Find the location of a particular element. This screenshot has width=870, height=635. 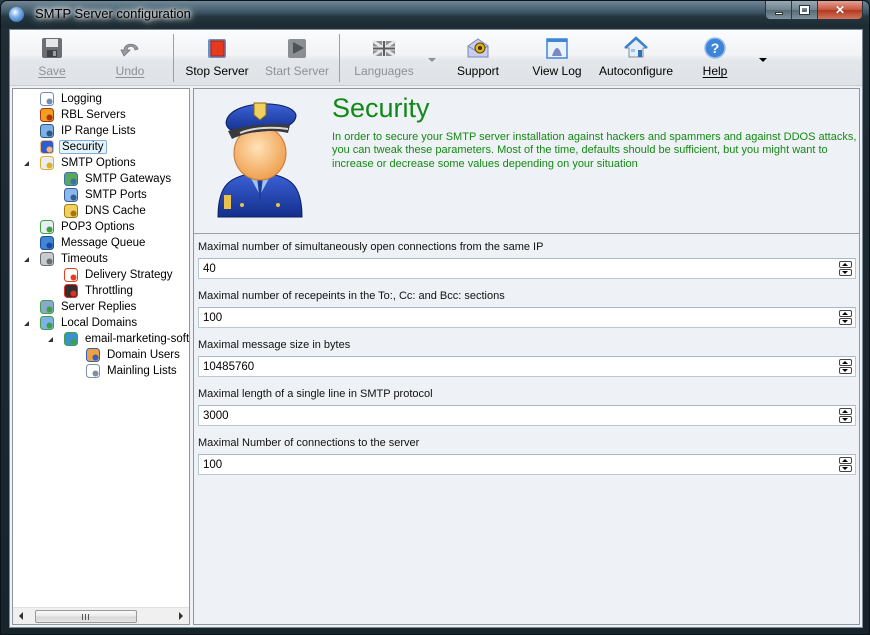

tree-item-label: SMTP Gateways is located at coordinates (128, 179).